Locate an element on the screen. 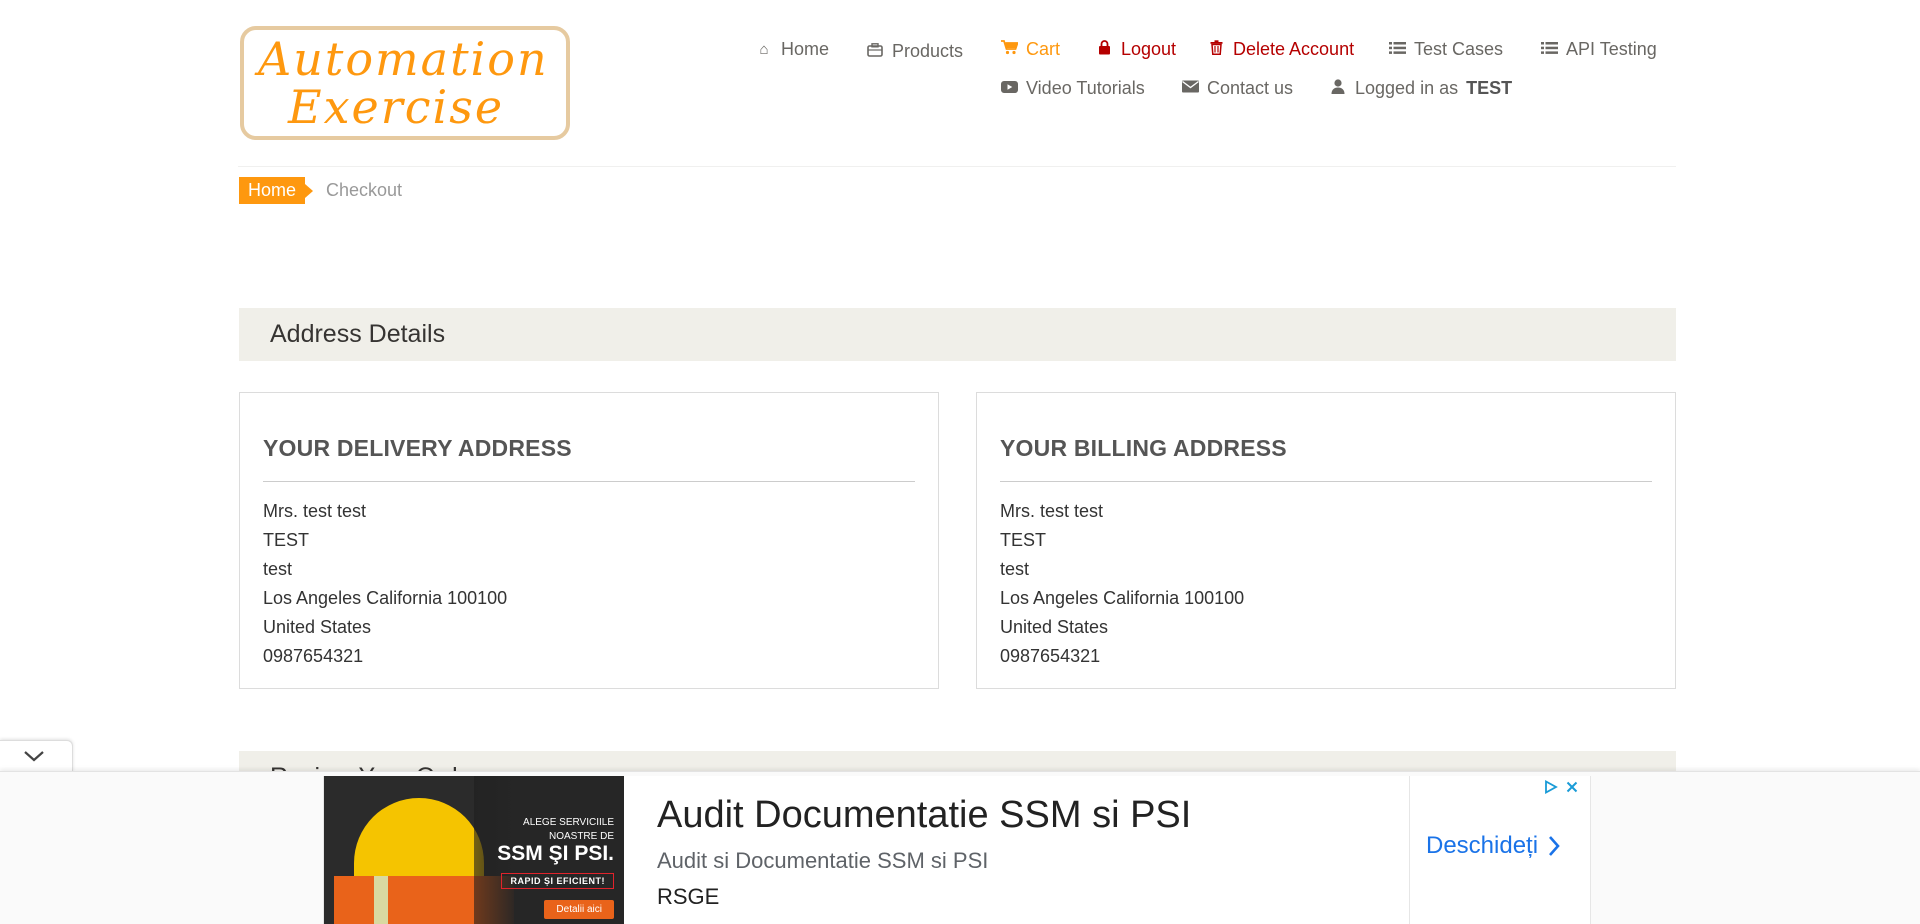  ad-title: Audit Documentatie SSM si PSI is located at coordinates (924, 815).